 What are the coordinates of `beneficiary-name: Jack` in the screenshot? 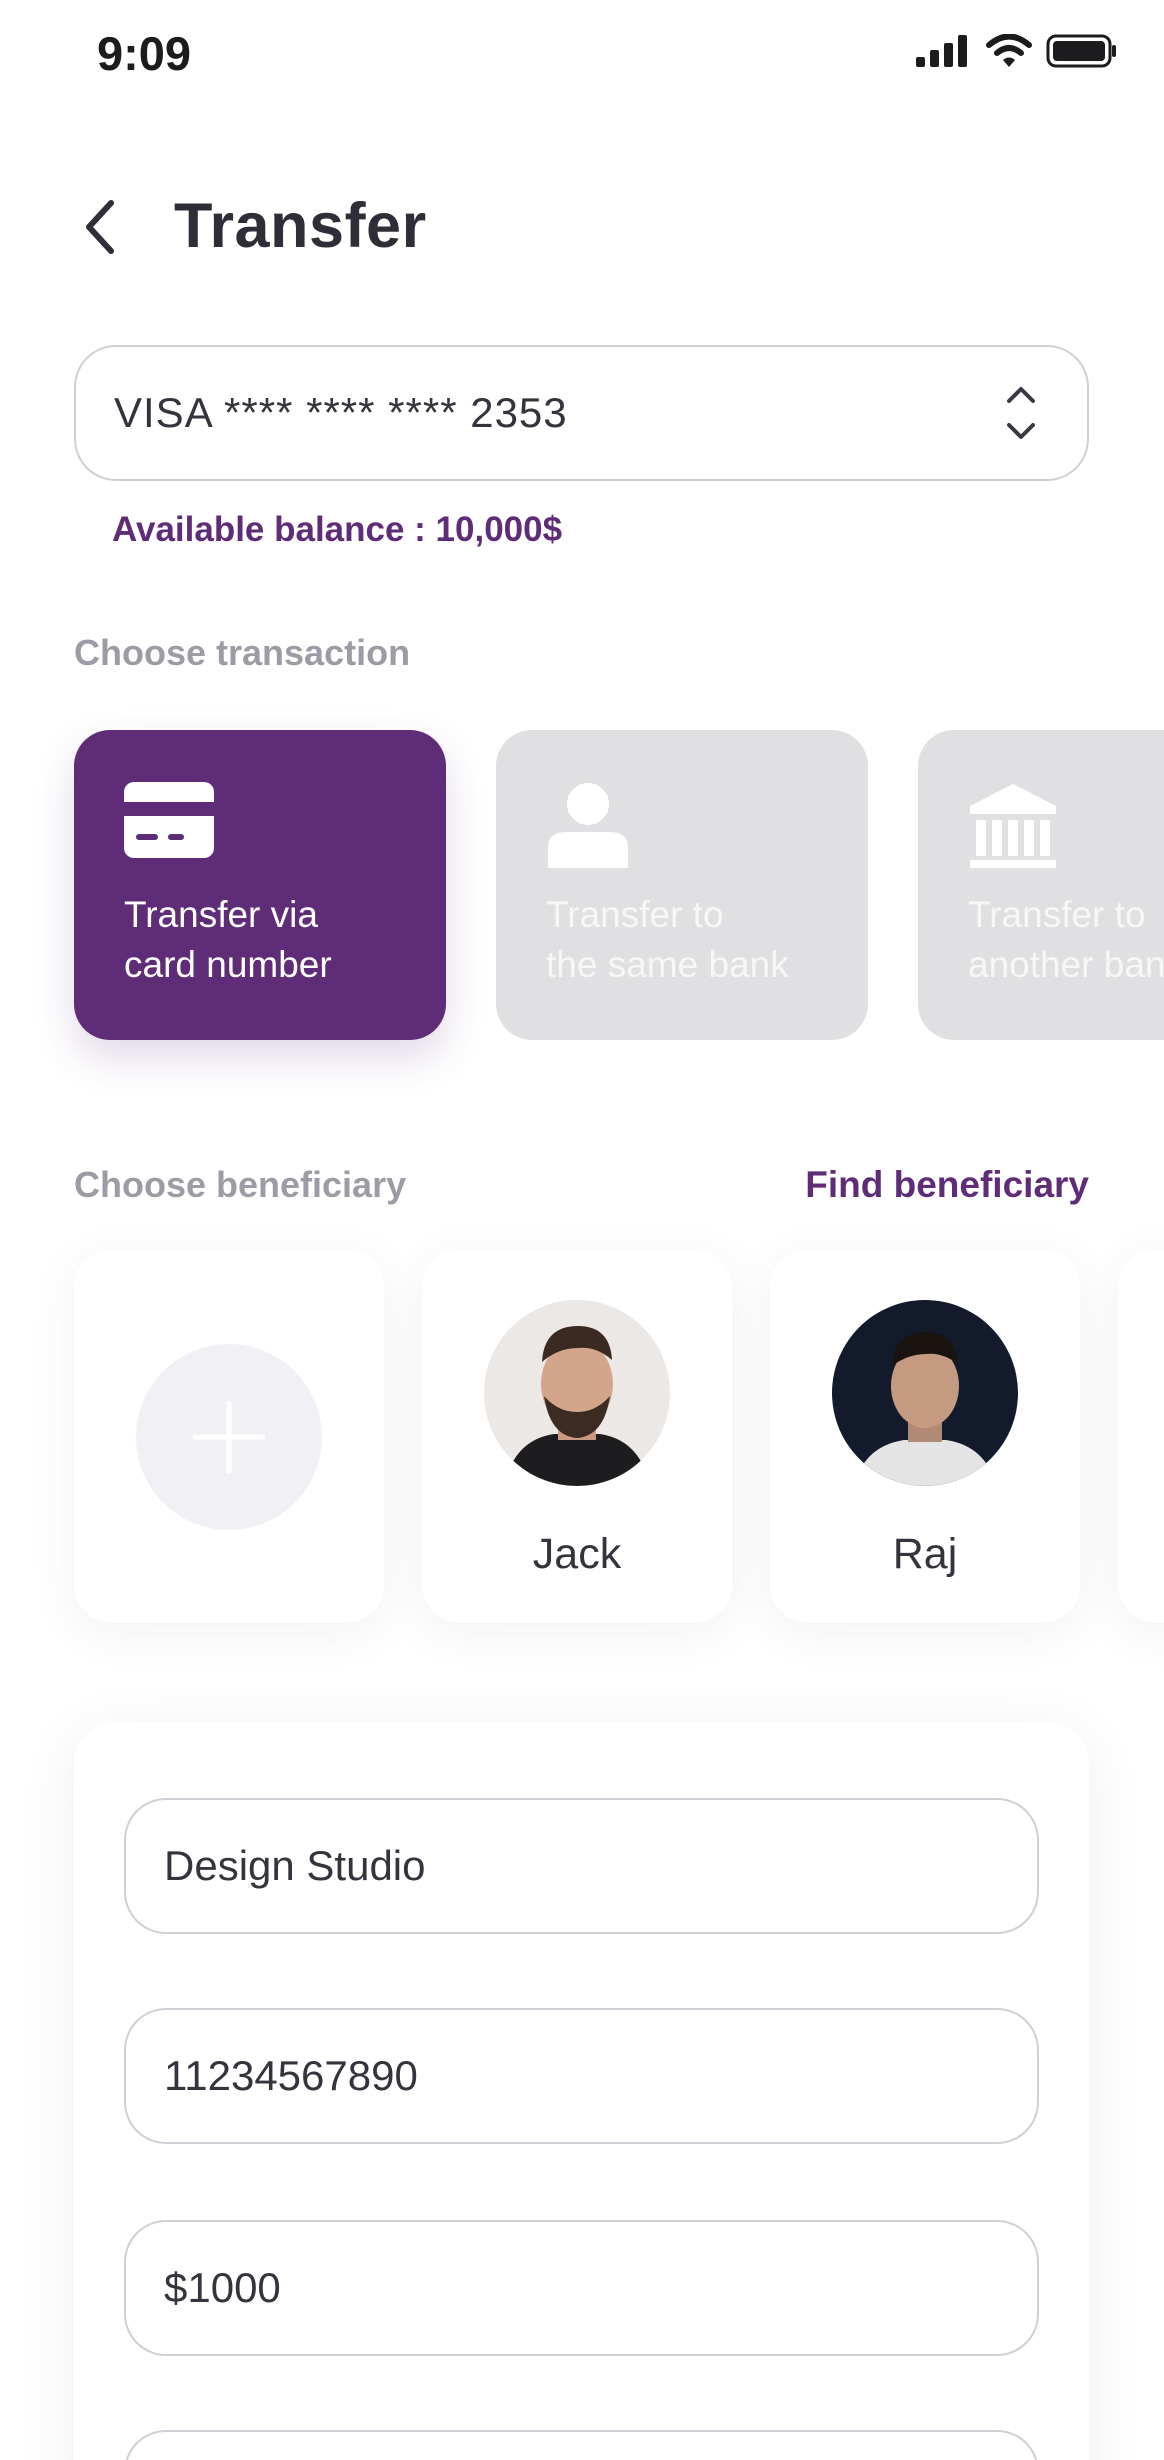 It's located at (577, 1554).